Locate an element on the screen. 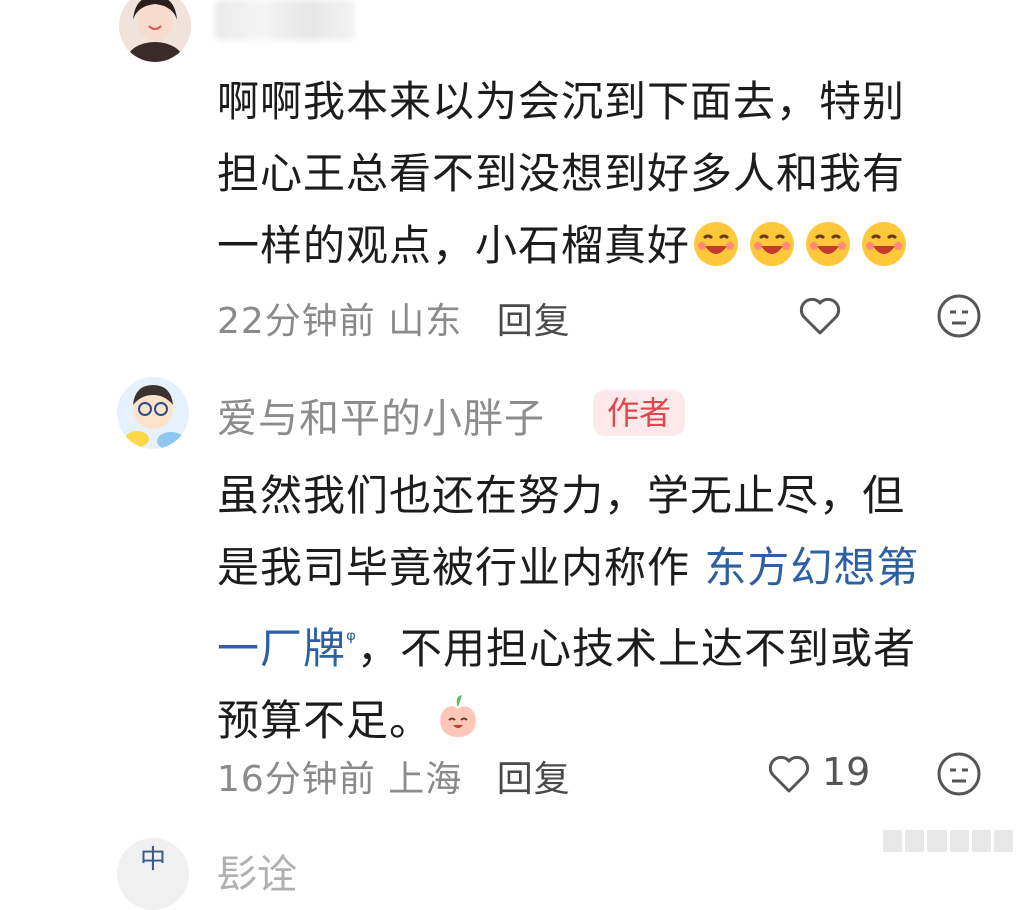 The height and width of the screenshot is (910, 1021). avatar: 中 is located at coordinates (153, 874).